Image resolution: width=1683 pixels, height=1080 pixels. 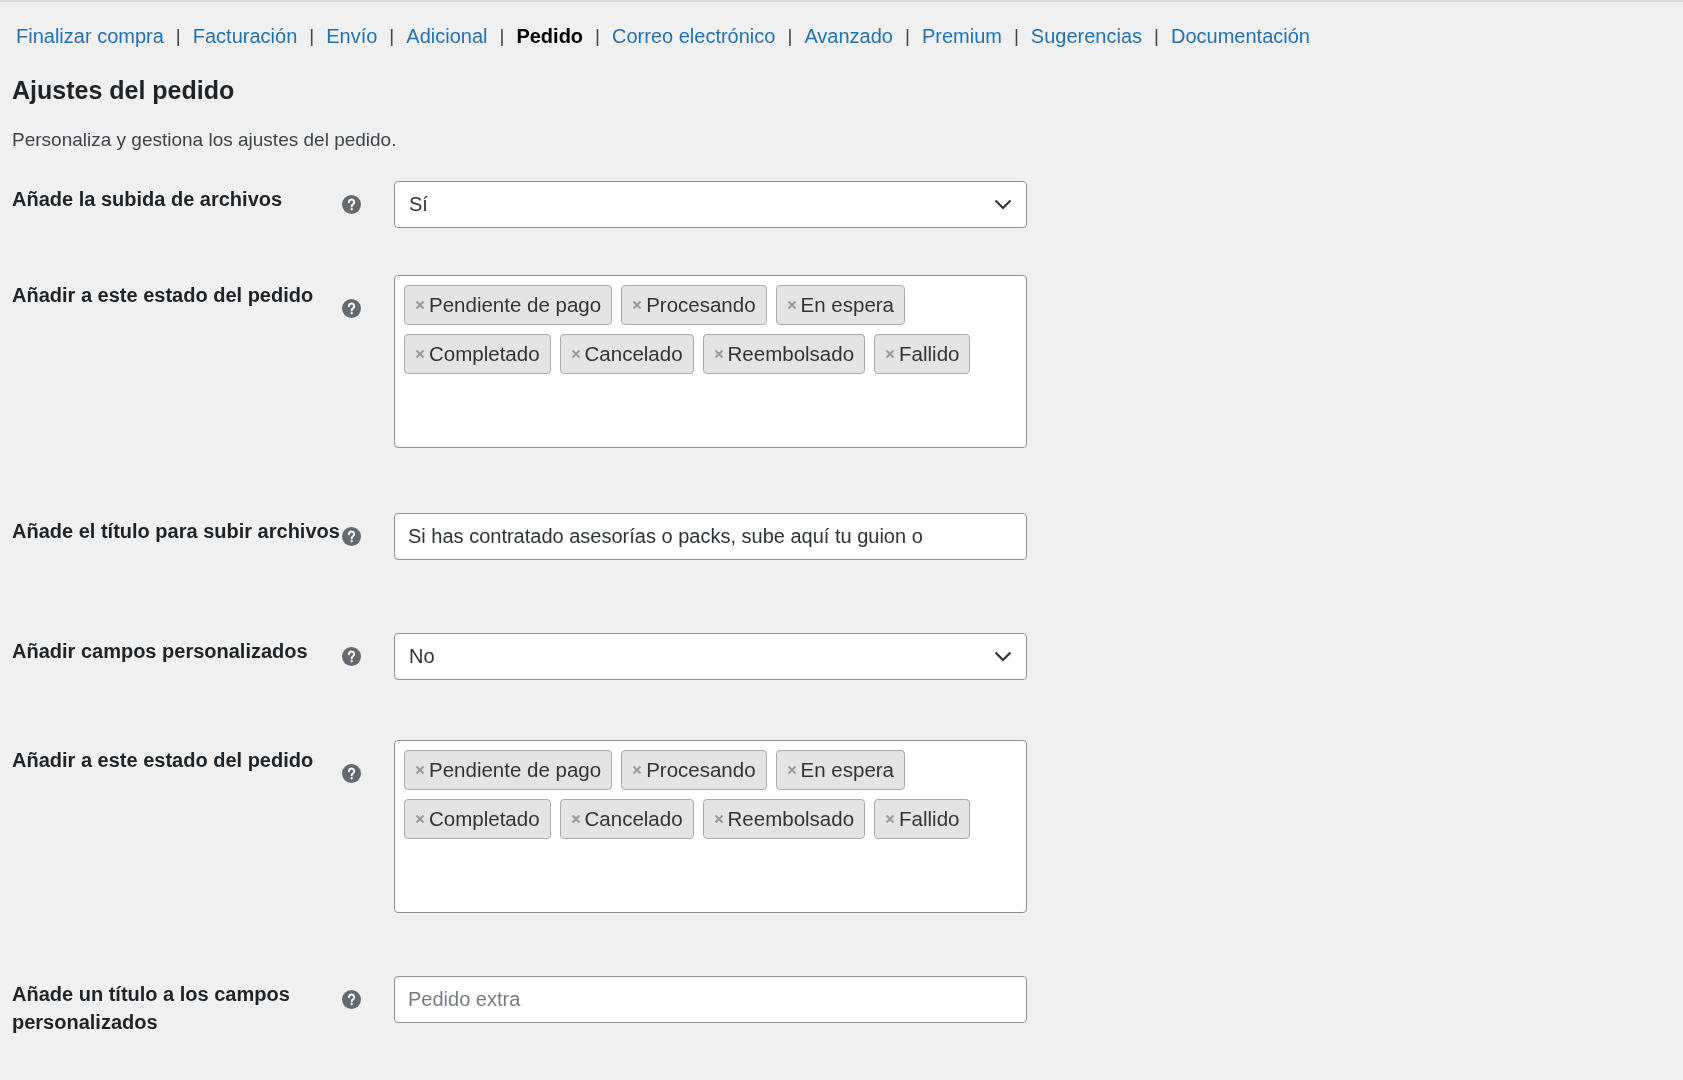 What do you see at coordinates (848, 36) in the screenshot?
I see `nav-tab-link: Avanzado` at bounding box center [848, 36].